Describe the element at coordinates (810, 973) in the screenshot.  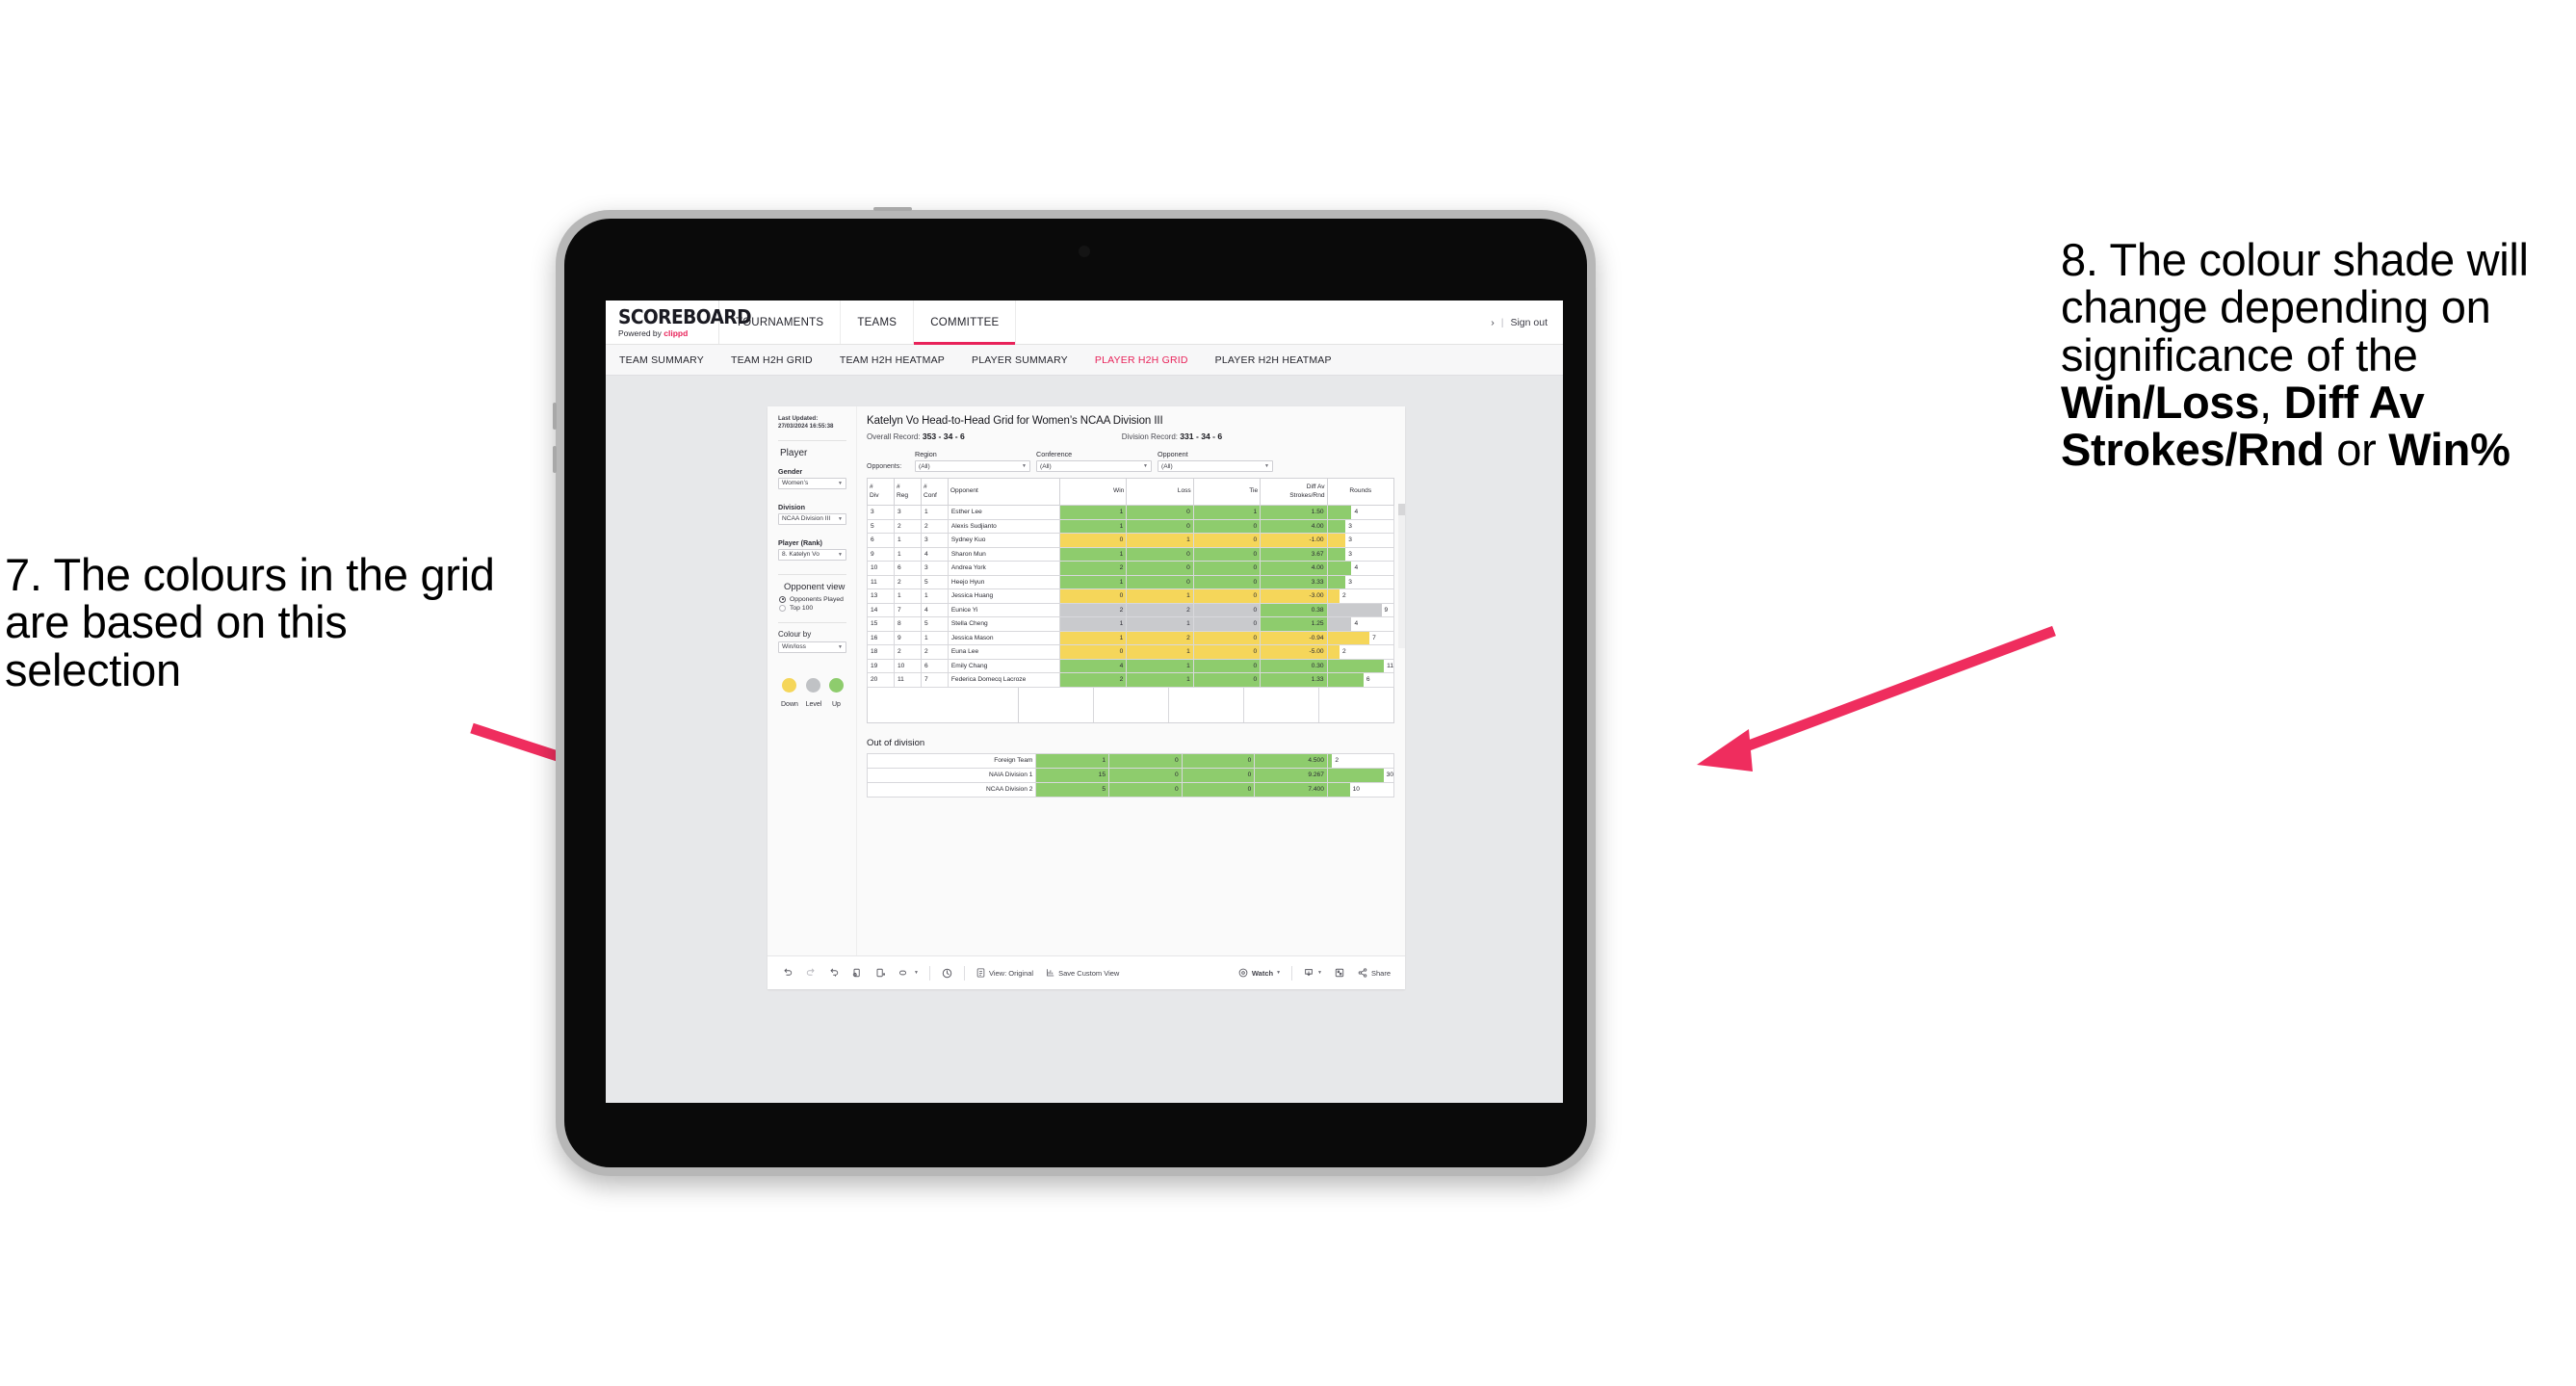
I see `redo-button` at that location.